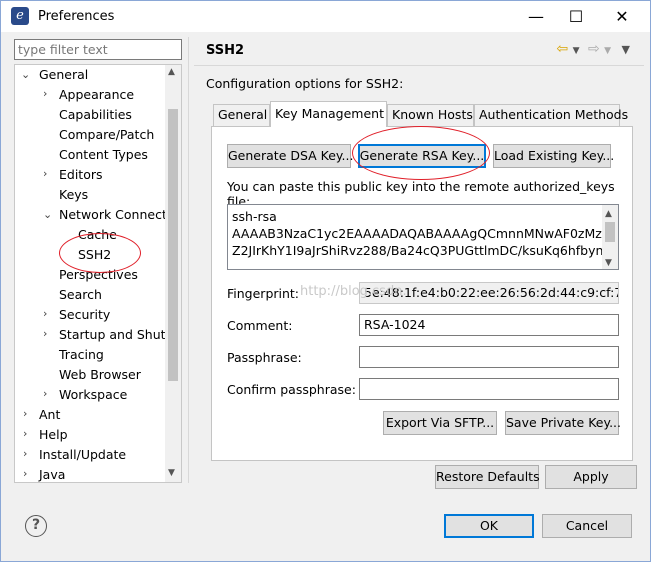 This screenshot has width=651, height=562. What do you see at coordinates (53, 435) in the screenshot?
I see `tree-item-help: Help` at bounding box center [53, 435].